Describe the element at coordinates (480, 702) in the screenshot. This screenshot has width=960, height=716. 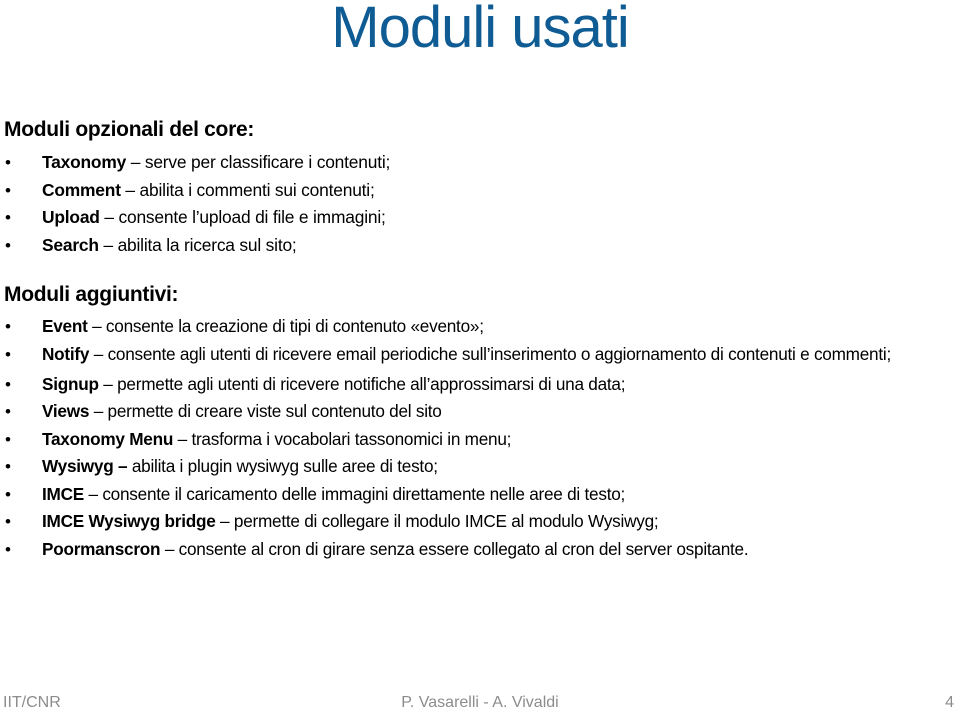
I see `footer-authors: P. Vasarelli - A. Vivaldi` at that location.